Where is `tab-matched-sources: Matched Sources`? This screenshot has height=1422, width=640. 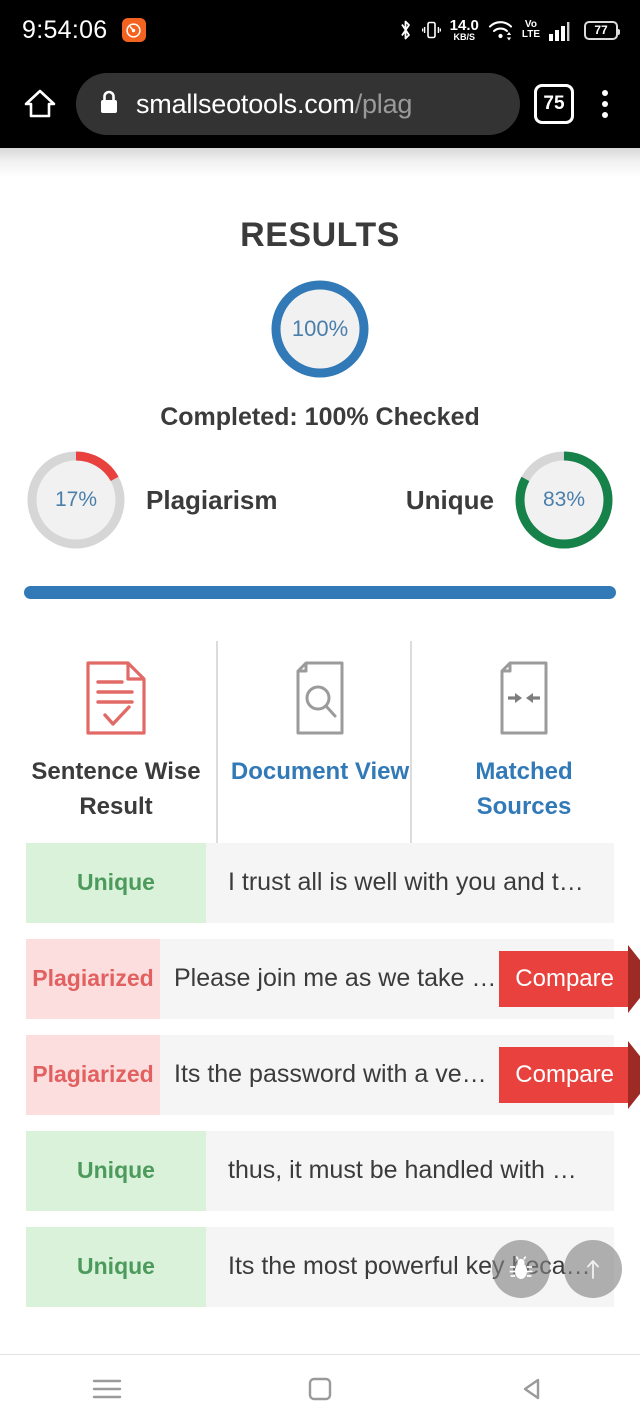 tab-matched-sources: Matched Sources is located at coordinates (524, 733).